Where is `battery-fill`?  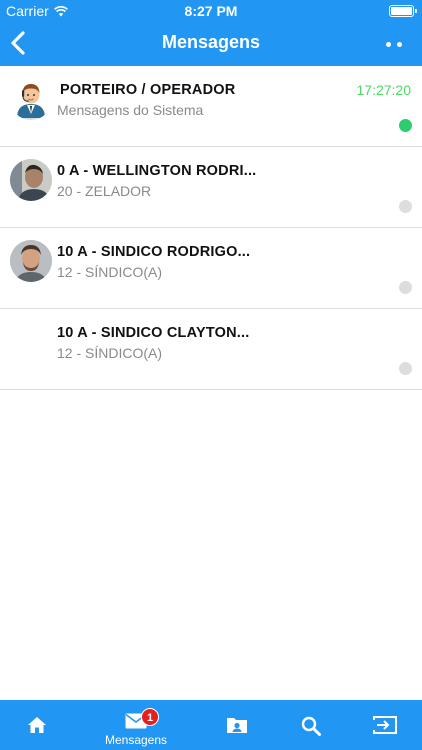 battery-fill is located at coordinates (401, 11).